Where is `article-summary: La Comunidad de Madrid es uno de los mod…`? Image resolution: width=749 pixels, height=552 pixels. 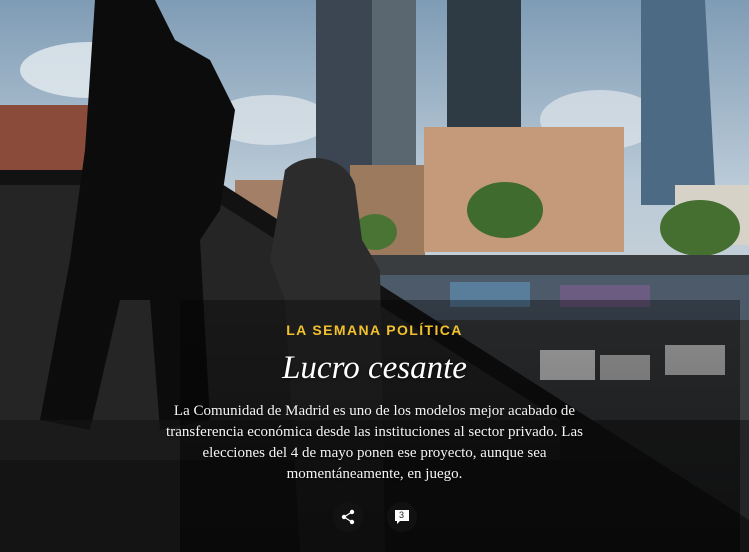
article-summary: La Comunidad de Madrid es uno de los mod… is located at coordinates (374, 442).